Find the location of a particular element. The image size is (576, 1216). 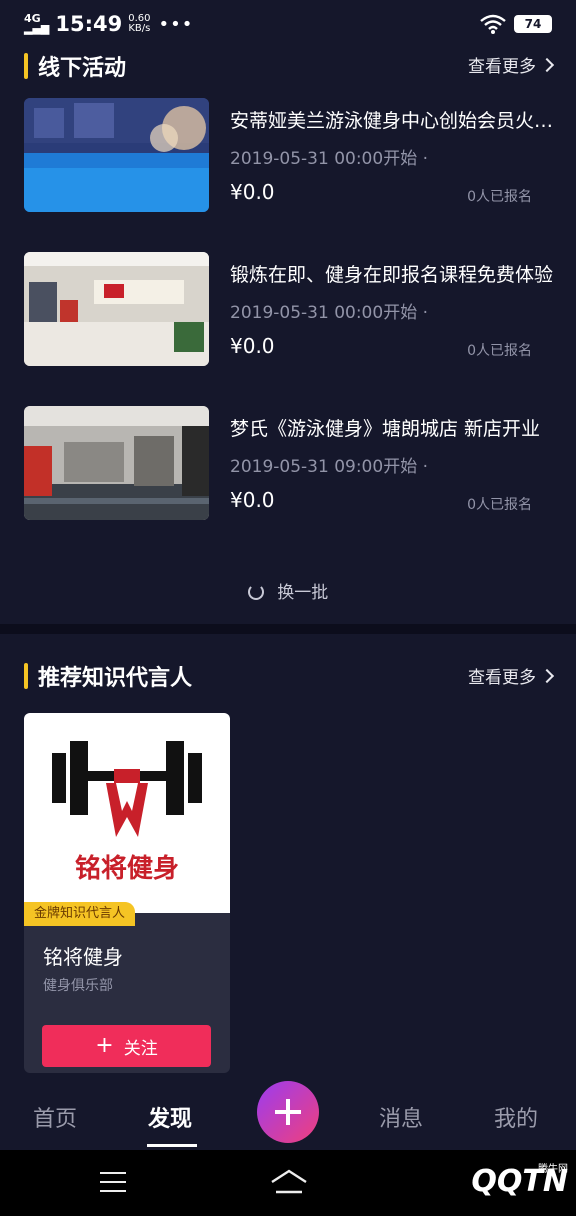

plus-icon: + is located at coordinates (104, 1045).